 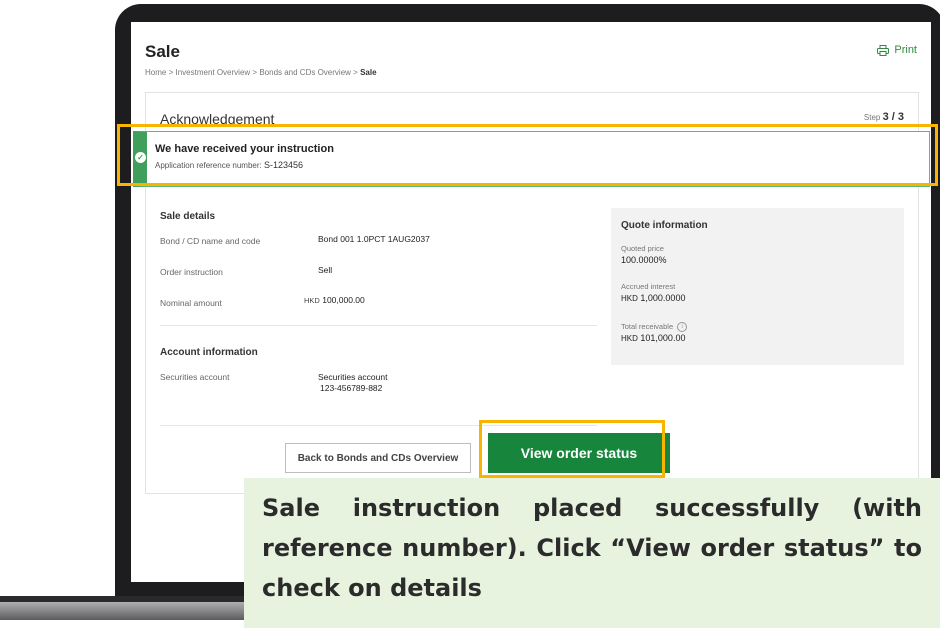 What do you see at coordinates (374, 239) in the screenshot?
I see `bond-name-value: Bond 001 1.0PCT 1AUG2037` at bounding box center [374, 239].